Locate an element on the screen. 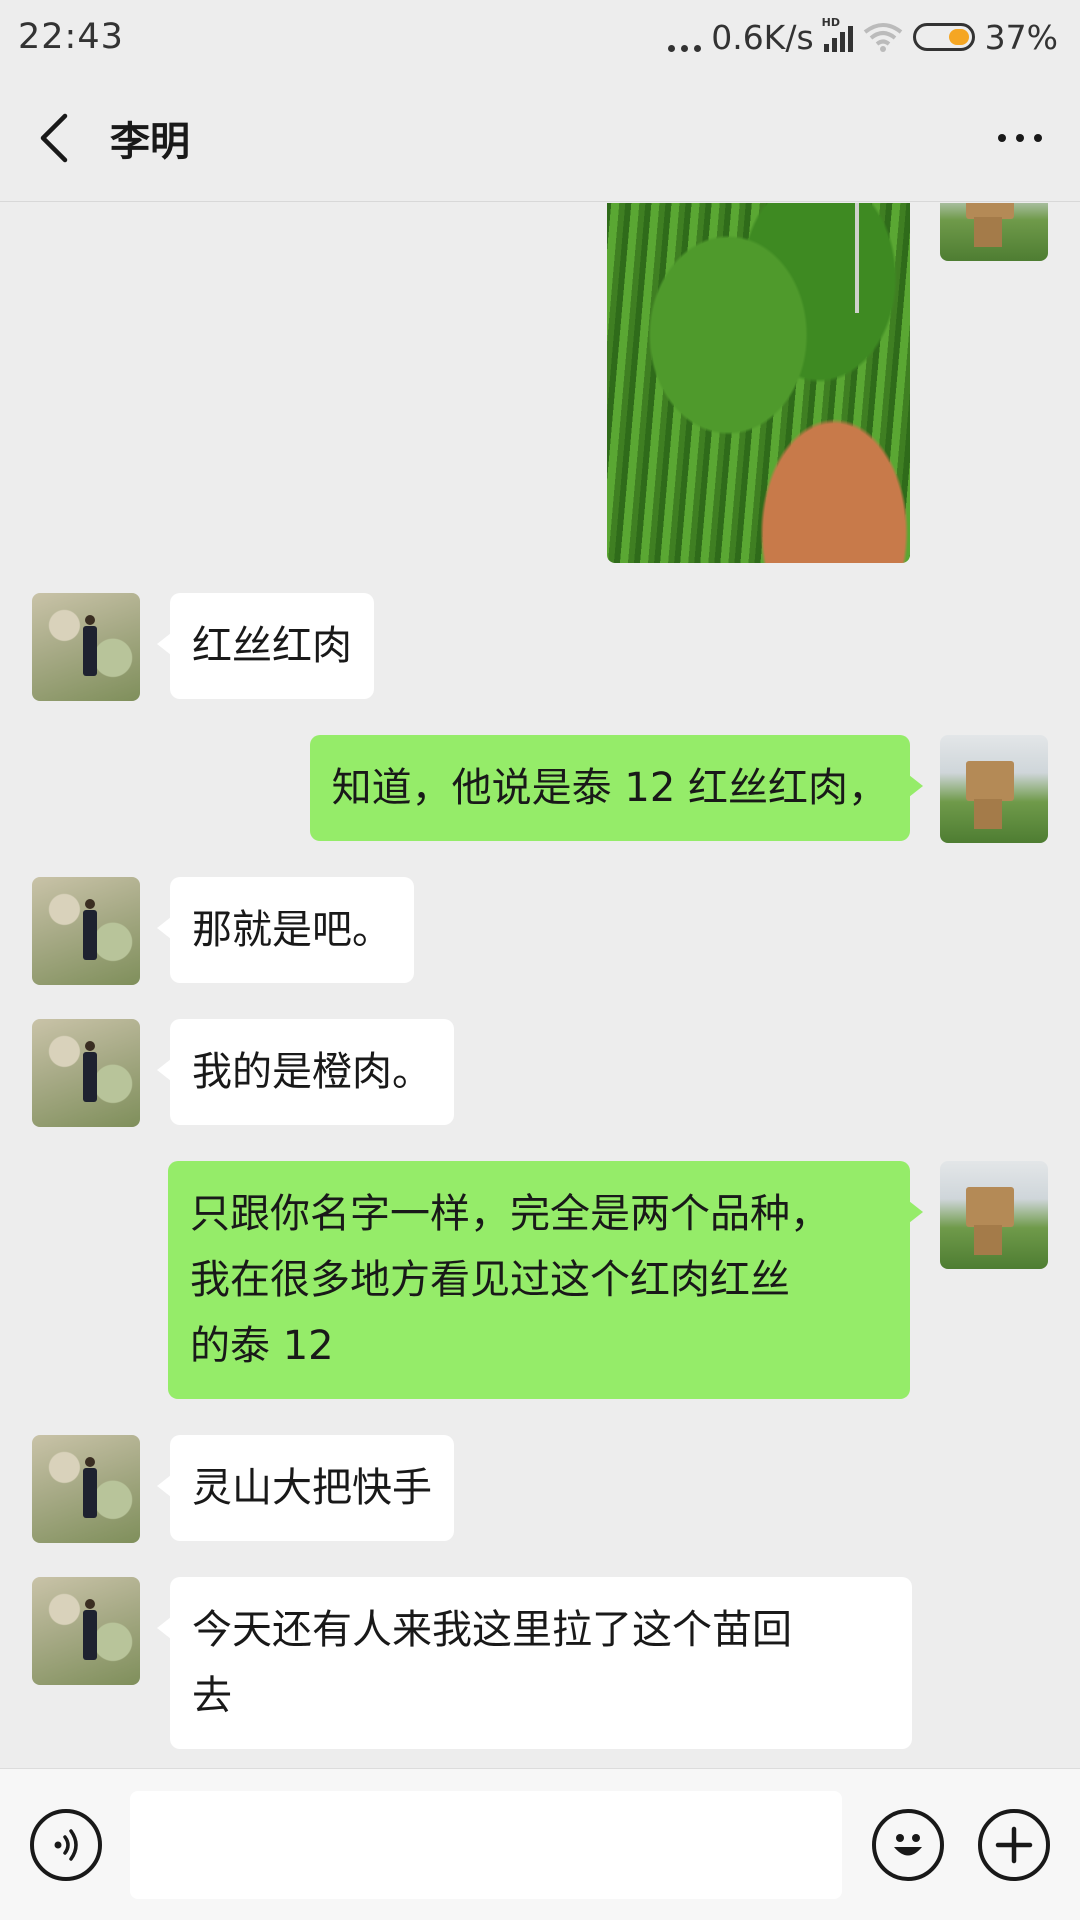  chat-header: 李明 is located at coordinates (540, 138).